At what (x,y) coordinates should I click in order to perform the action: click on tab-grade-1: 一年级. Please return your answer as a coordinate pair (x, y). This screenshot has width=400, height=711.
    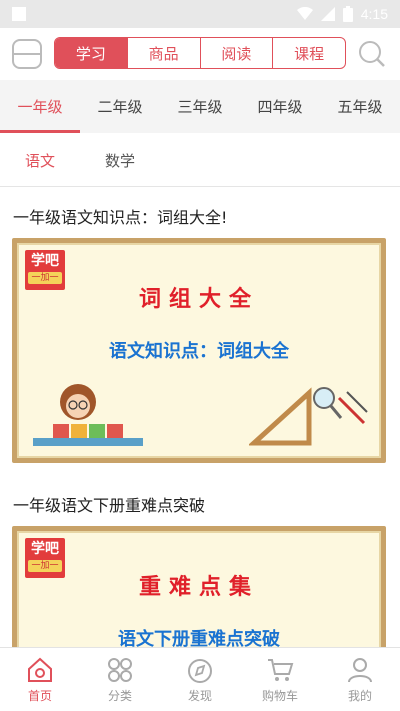
    Looking at the image, I should click on (40, 106).